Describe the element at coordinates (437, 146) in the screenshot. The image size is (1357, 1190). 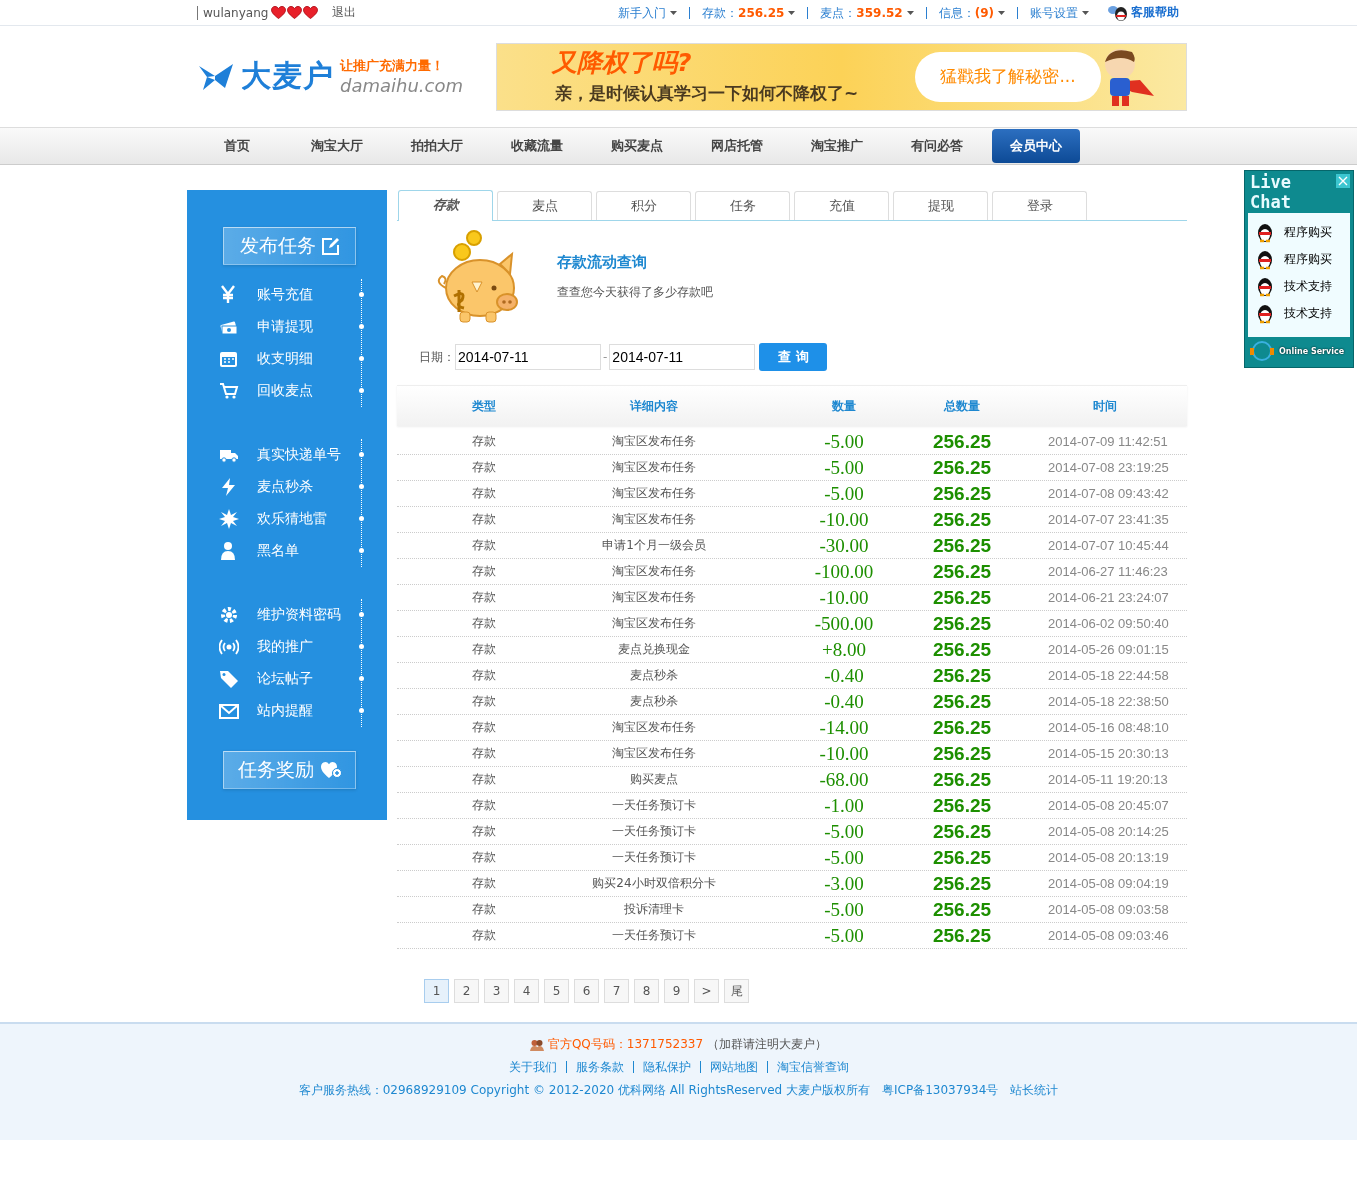
I see `nav-tab: 拍拍大厅` at that location.